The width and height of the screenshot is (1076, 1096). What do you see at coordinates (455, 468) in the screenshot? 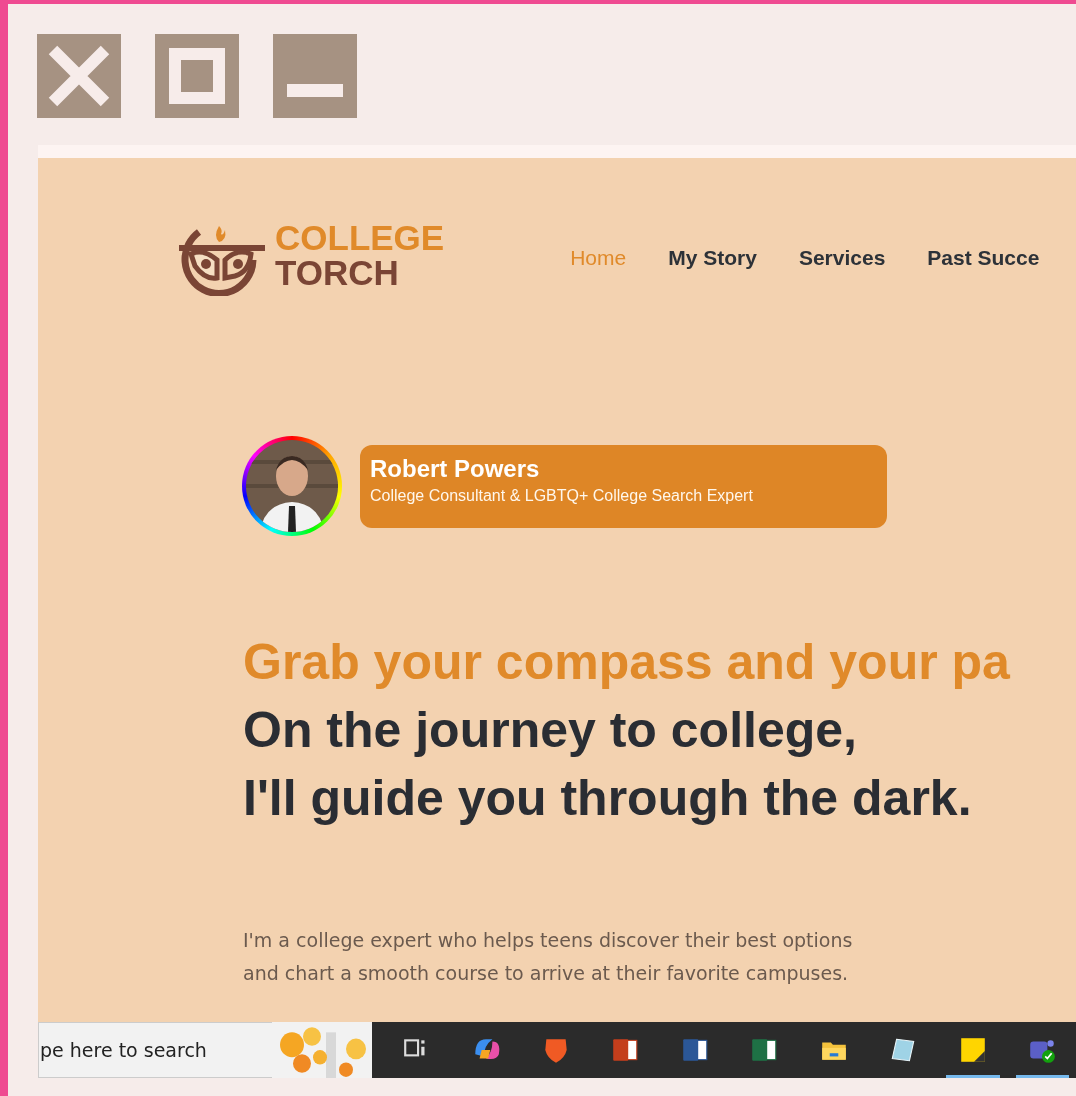
I see `profile-name: Robert Powers` at bounding box center [455, 468].